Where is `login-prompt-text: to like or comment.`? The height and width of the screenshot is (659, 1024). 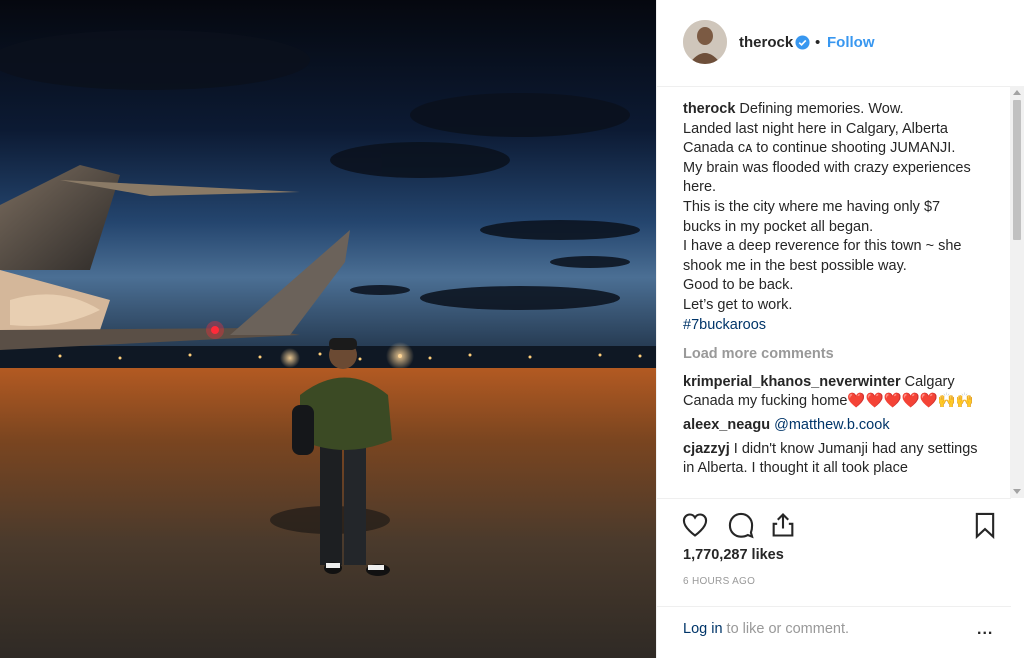
login-prompt-text: to like or comment. is located at coordinates (786, 629).